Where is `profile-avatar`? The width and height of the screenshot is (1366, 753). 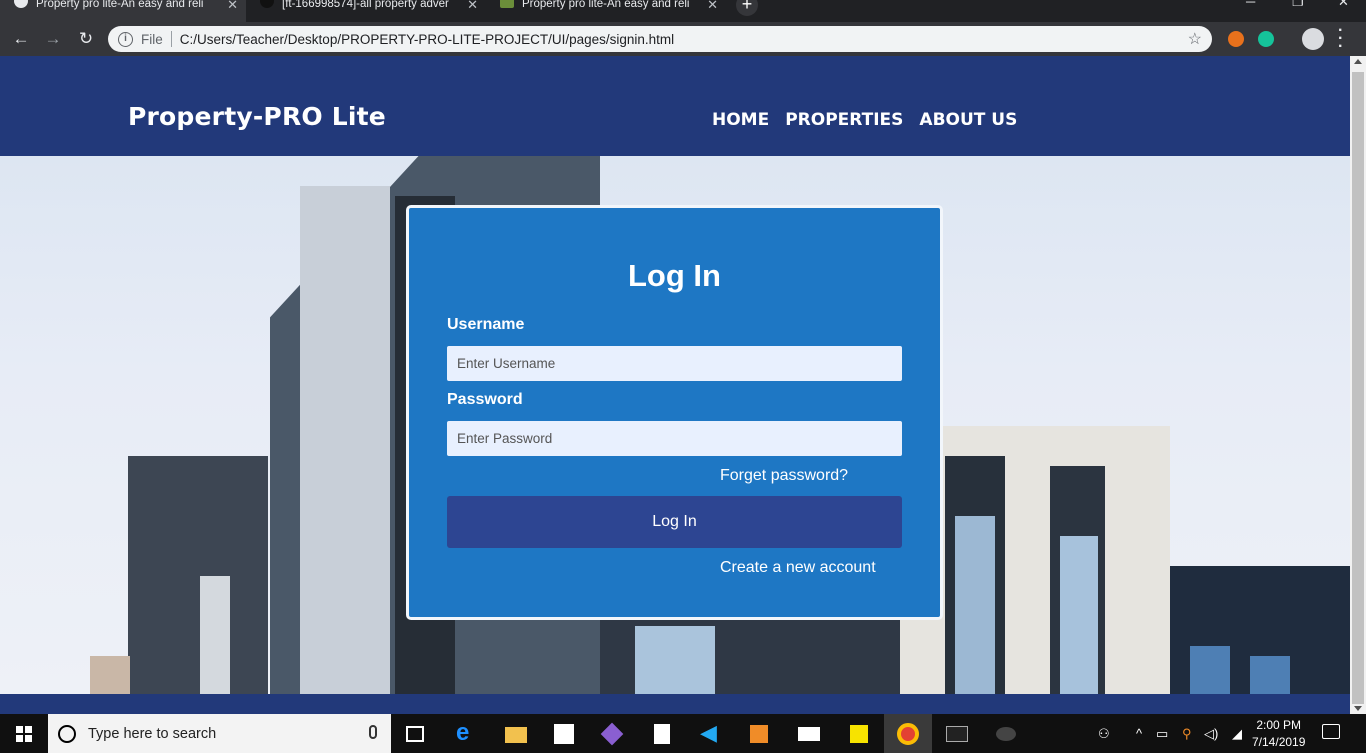 profile-avatar is located at coordinates (1313, 39).